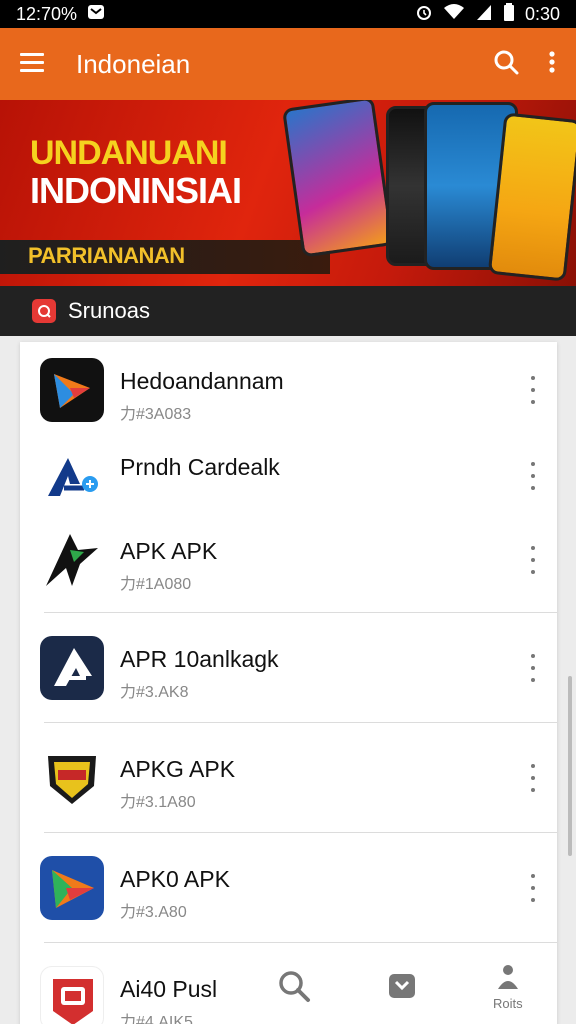 The height and width of the screenshot is (1024, 576). I want to click on status-time: 12:70%, so click(47, 13).